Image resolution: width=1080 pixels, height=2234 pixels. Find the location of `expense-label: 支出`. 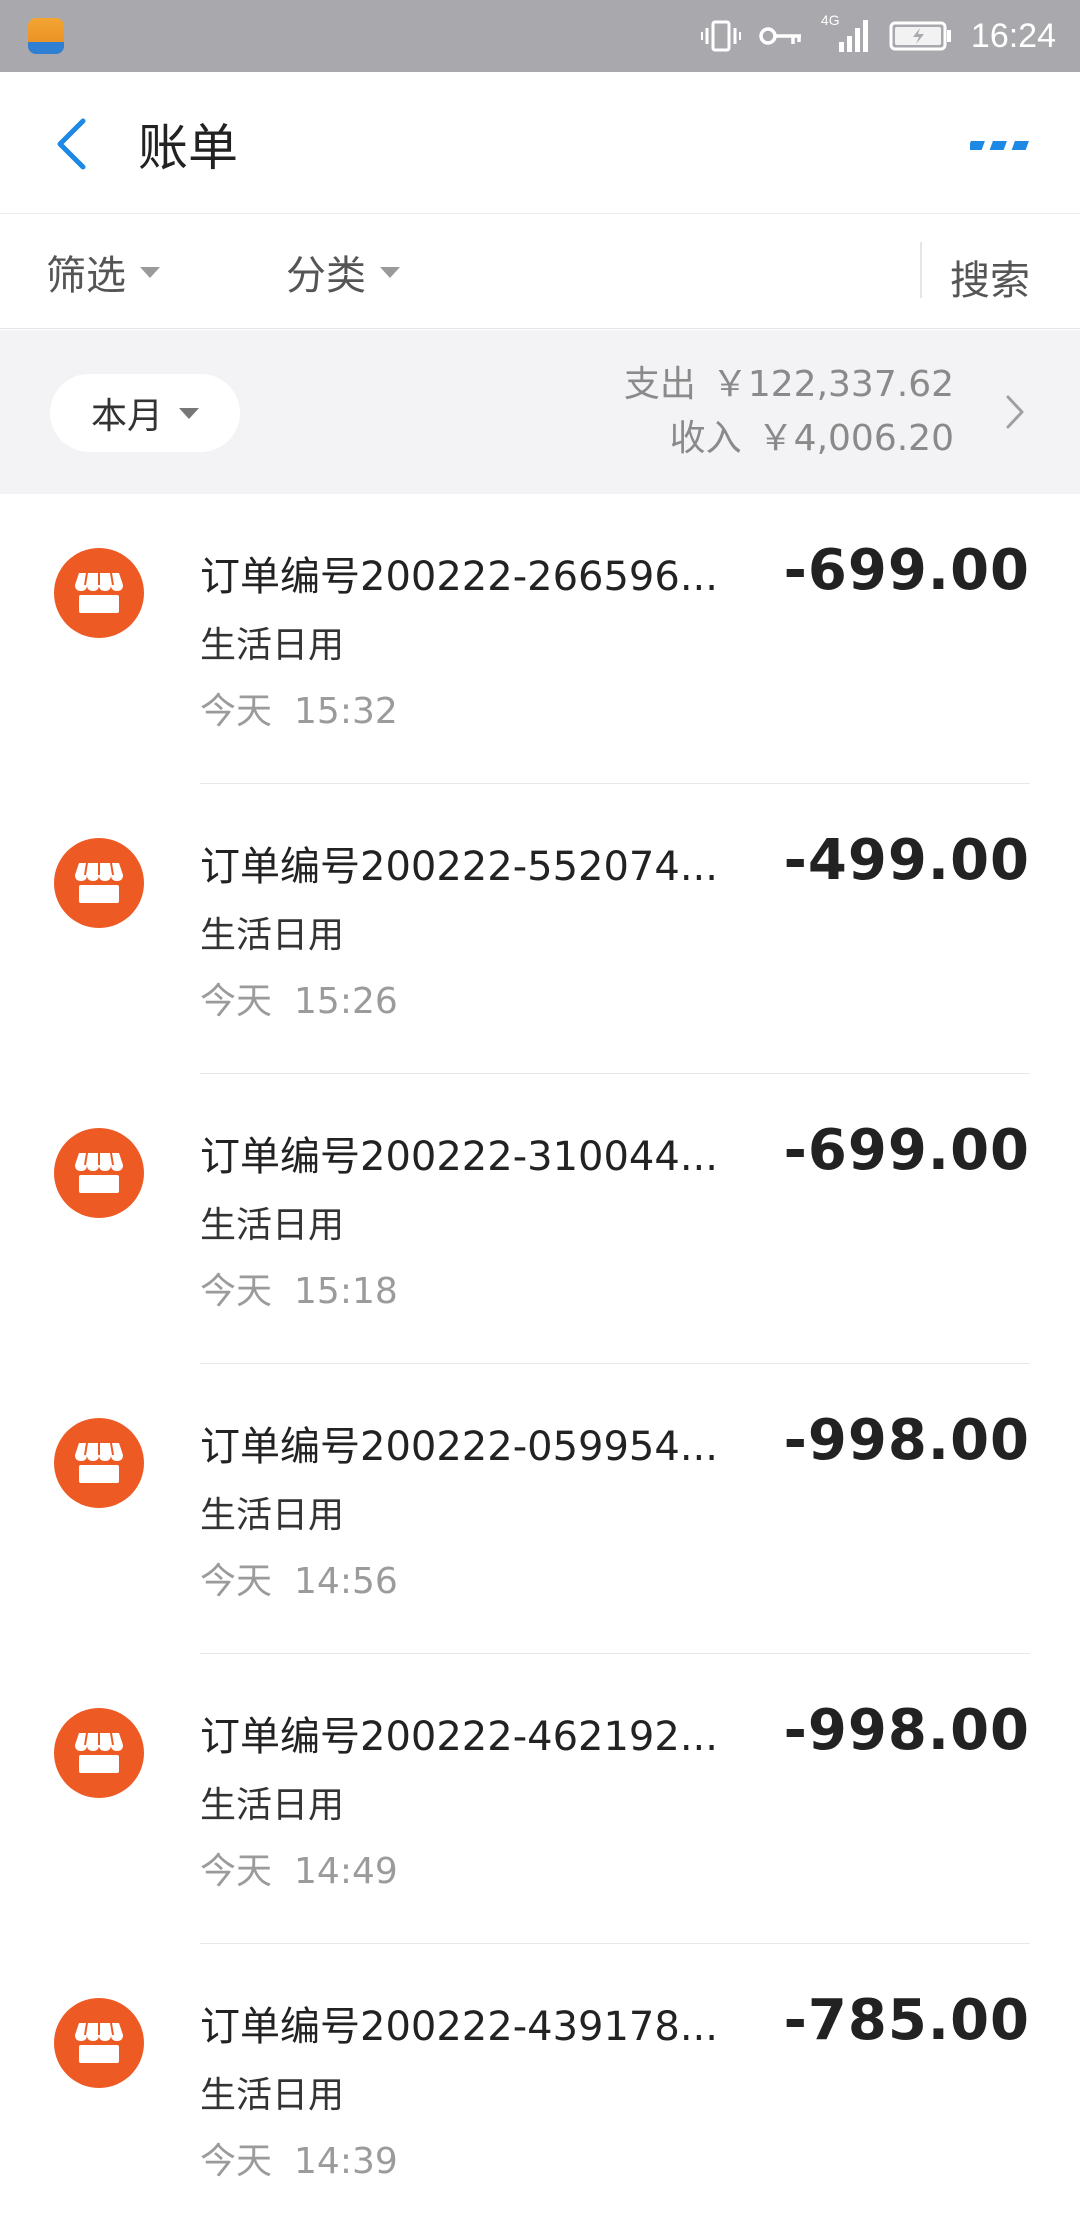

expense-label: 支出 is located at coordinates (659, 384).